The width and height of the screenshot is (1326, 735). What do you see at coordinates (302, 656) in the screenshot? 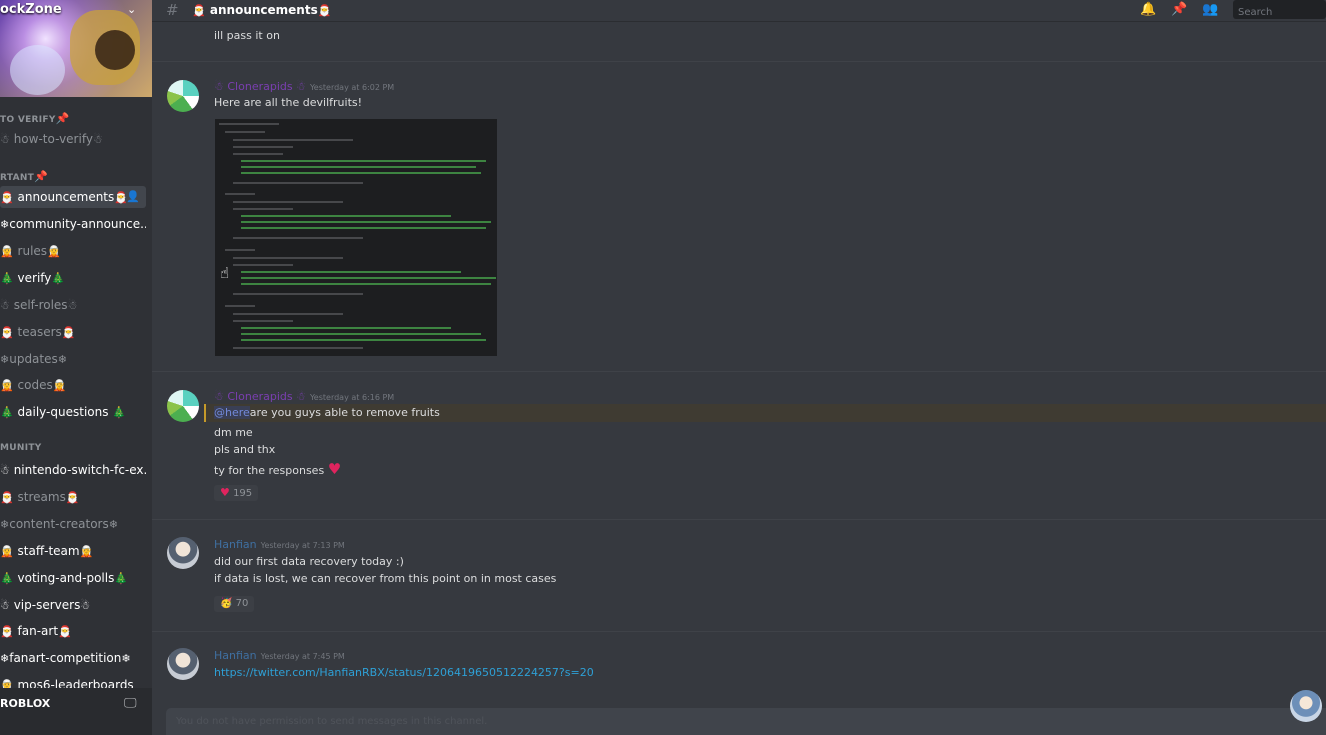
I see `timestamp: Yesterday at 7:45 PM` at bounding box center [302, 656].